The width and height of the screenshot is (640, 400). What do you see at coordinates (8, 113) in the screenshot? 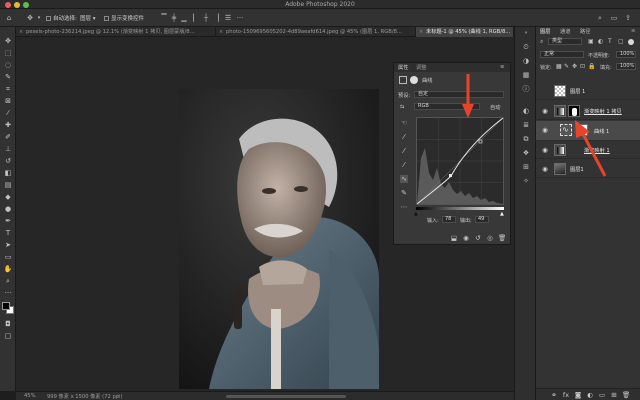
I see `eyedropper-tool-icon: ⁄` at bounding box center [8, 113].